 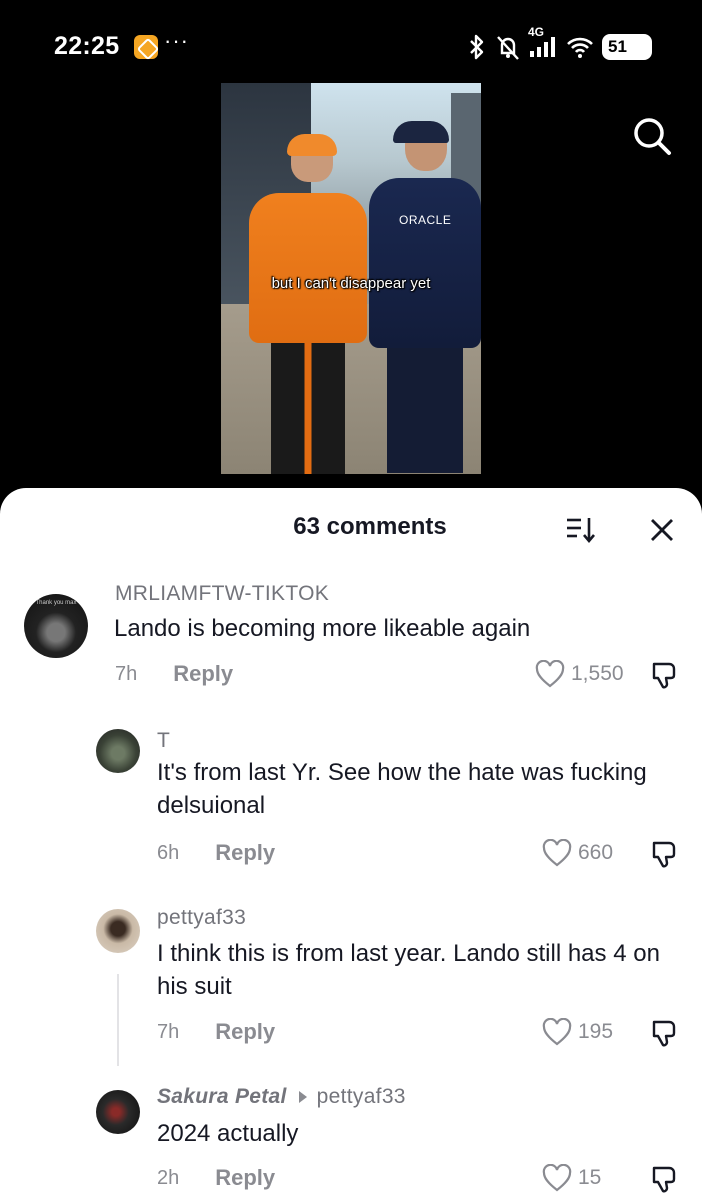 What do you see at coordinates (597, 673) in the screenshot?
I see `like-count: 1,550` at bounding box center [597, 673].